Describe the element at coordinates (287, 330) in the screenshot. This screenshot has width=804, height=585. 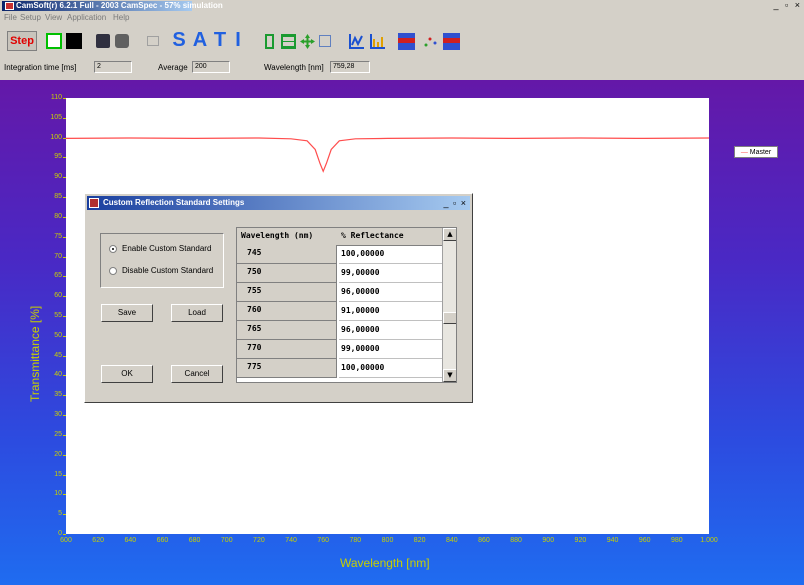
I see `cell-wavelength: 765` at that location.